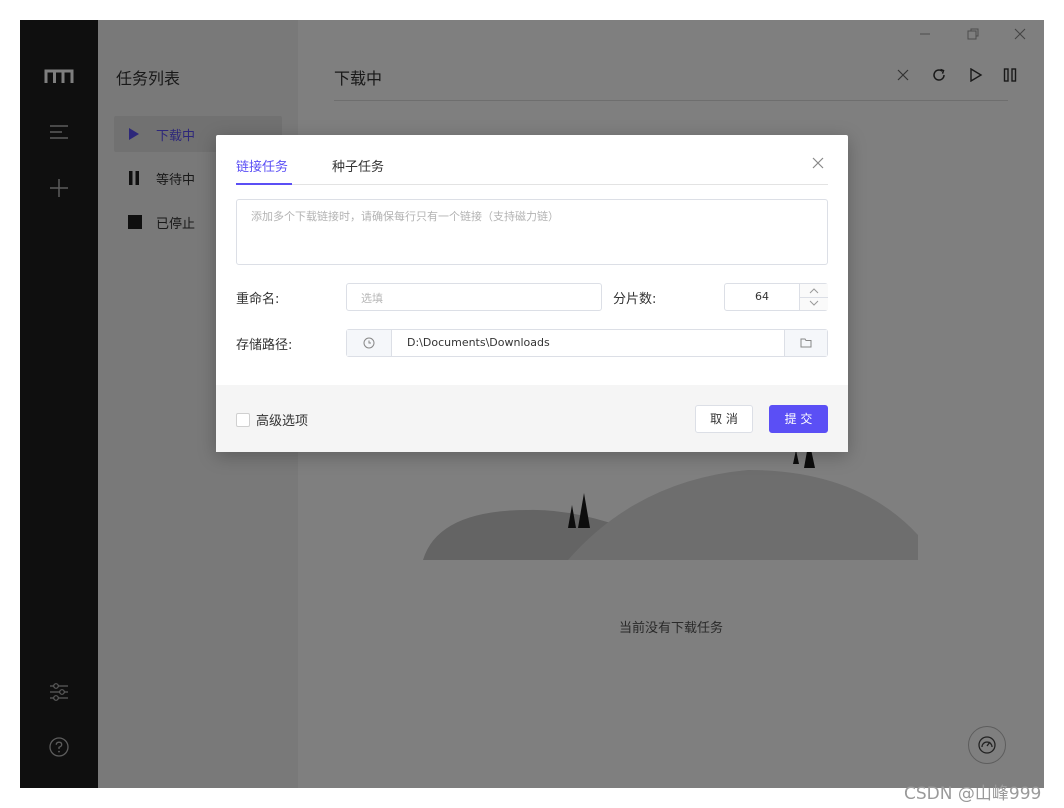 This screenshot has width=1064, height=808. What do you see at coordinates (243, 420) in the screenshot?
I see `advanced-options-checkbox` at bounding box center [243, 420].